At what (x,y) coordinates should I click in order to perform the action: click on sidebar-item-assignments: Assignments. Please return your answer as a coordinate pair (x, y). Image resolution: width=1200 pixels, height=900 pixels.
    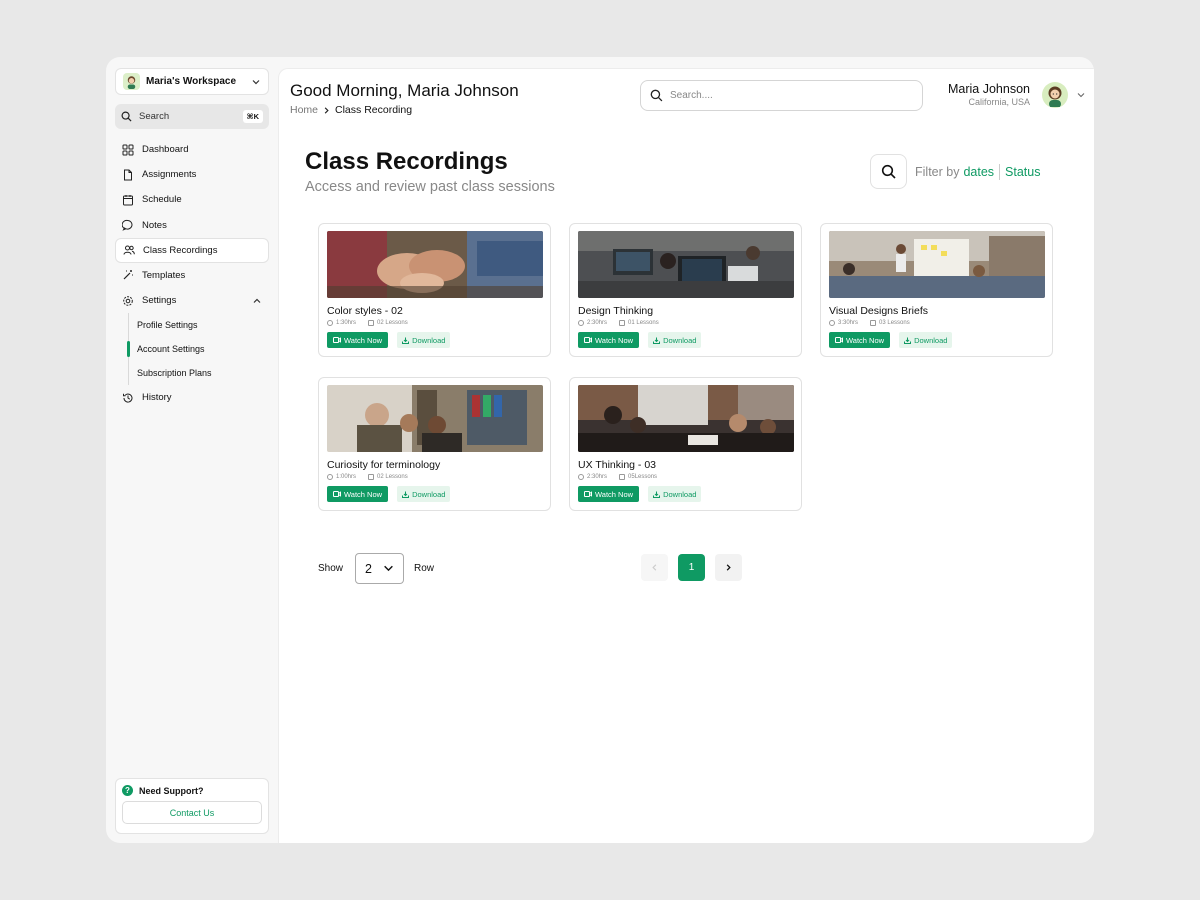
    Looking at the image, I should click on (192, 174).